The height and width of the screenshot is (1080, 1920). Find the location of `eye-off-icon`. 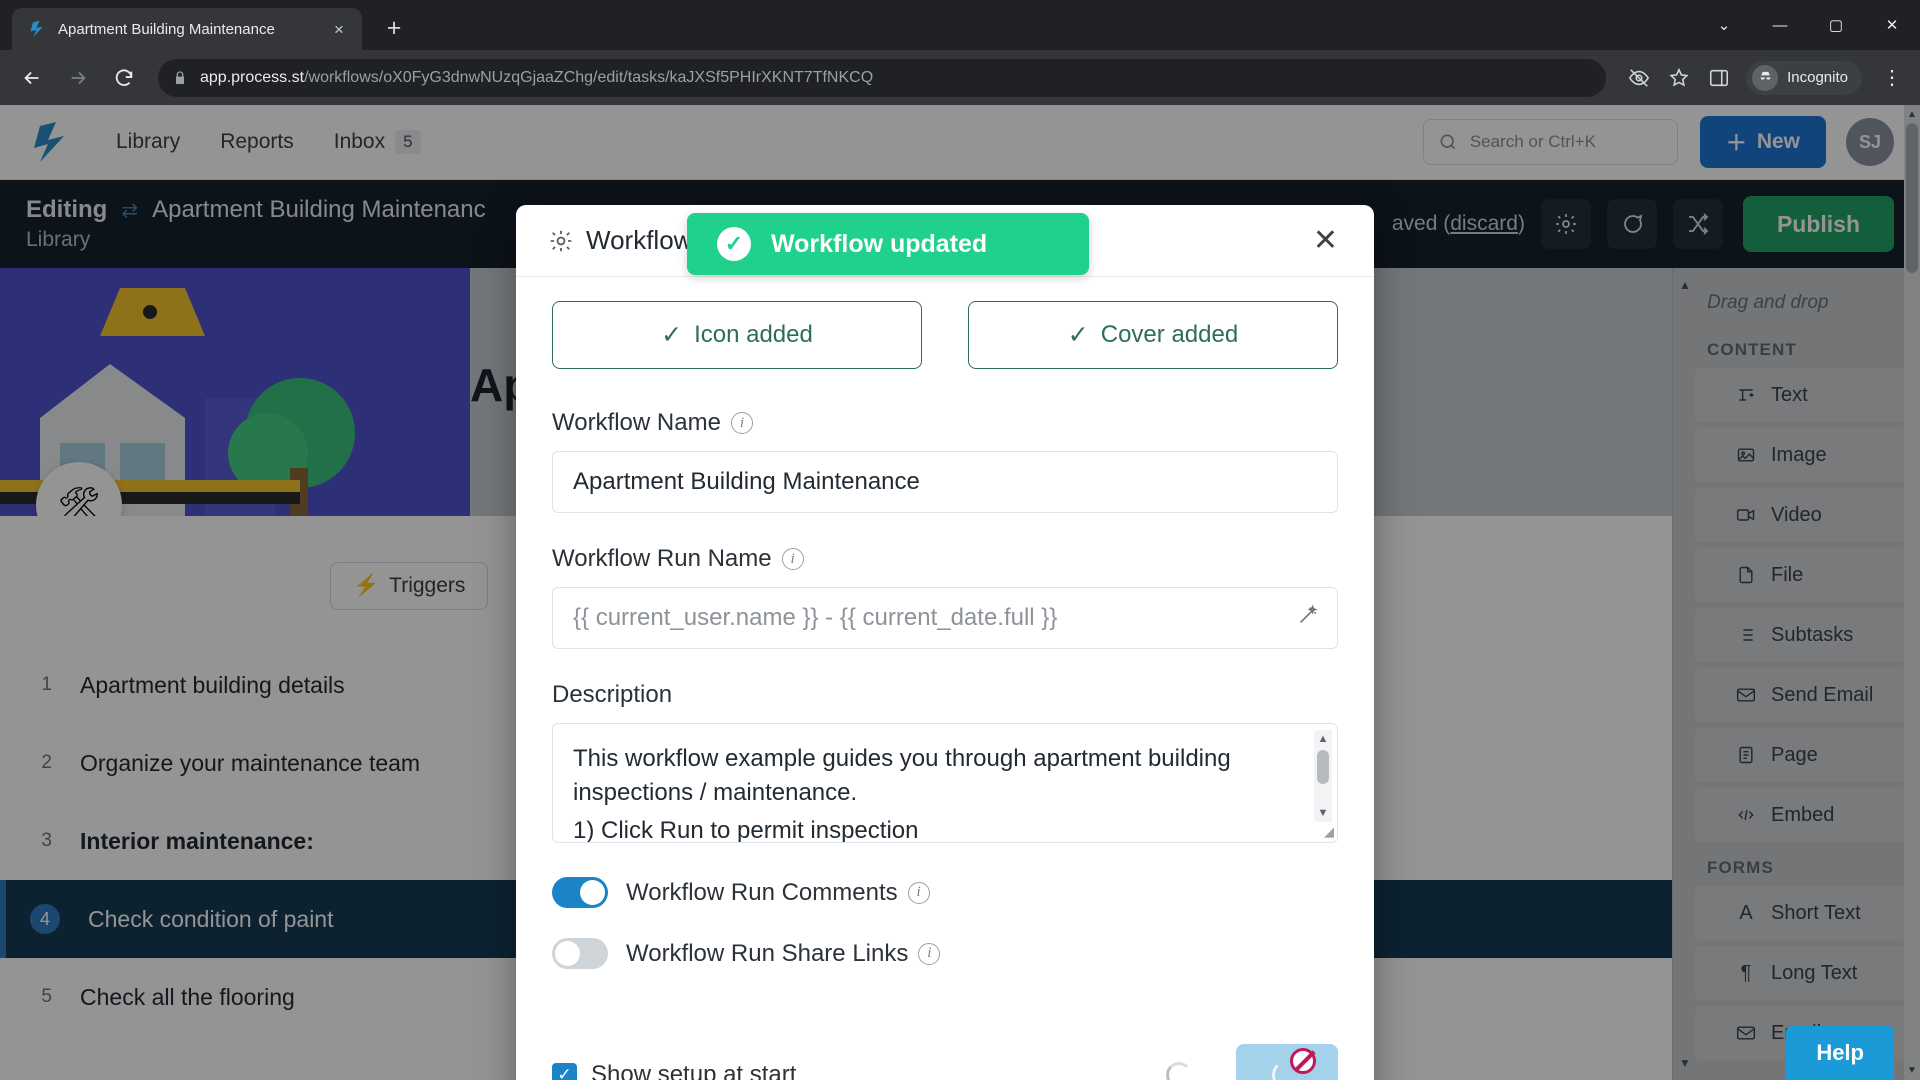

eye-off-icon is located at coordinates (1639, 78).